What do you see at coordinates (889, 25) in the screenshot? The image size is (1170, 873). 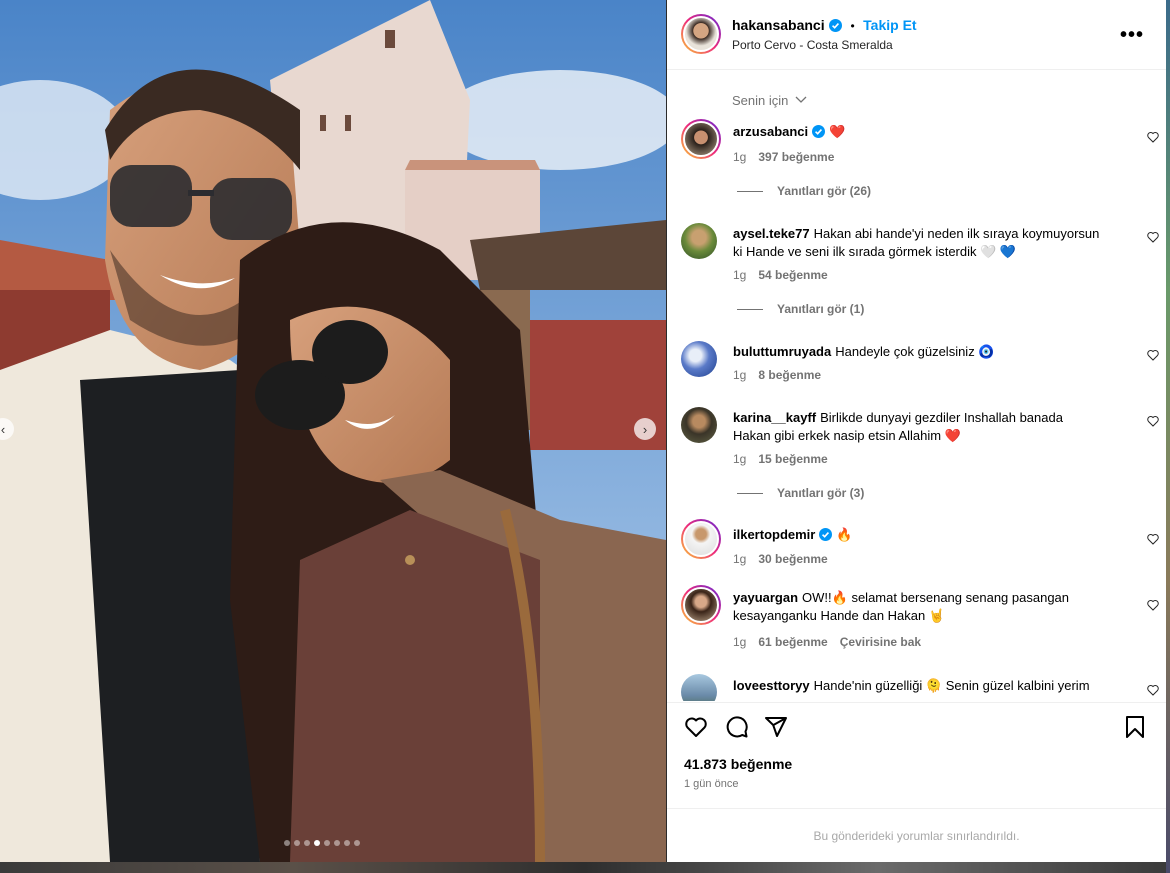 I see `follow-button: Takip Et` at bounding box center [889, 25].